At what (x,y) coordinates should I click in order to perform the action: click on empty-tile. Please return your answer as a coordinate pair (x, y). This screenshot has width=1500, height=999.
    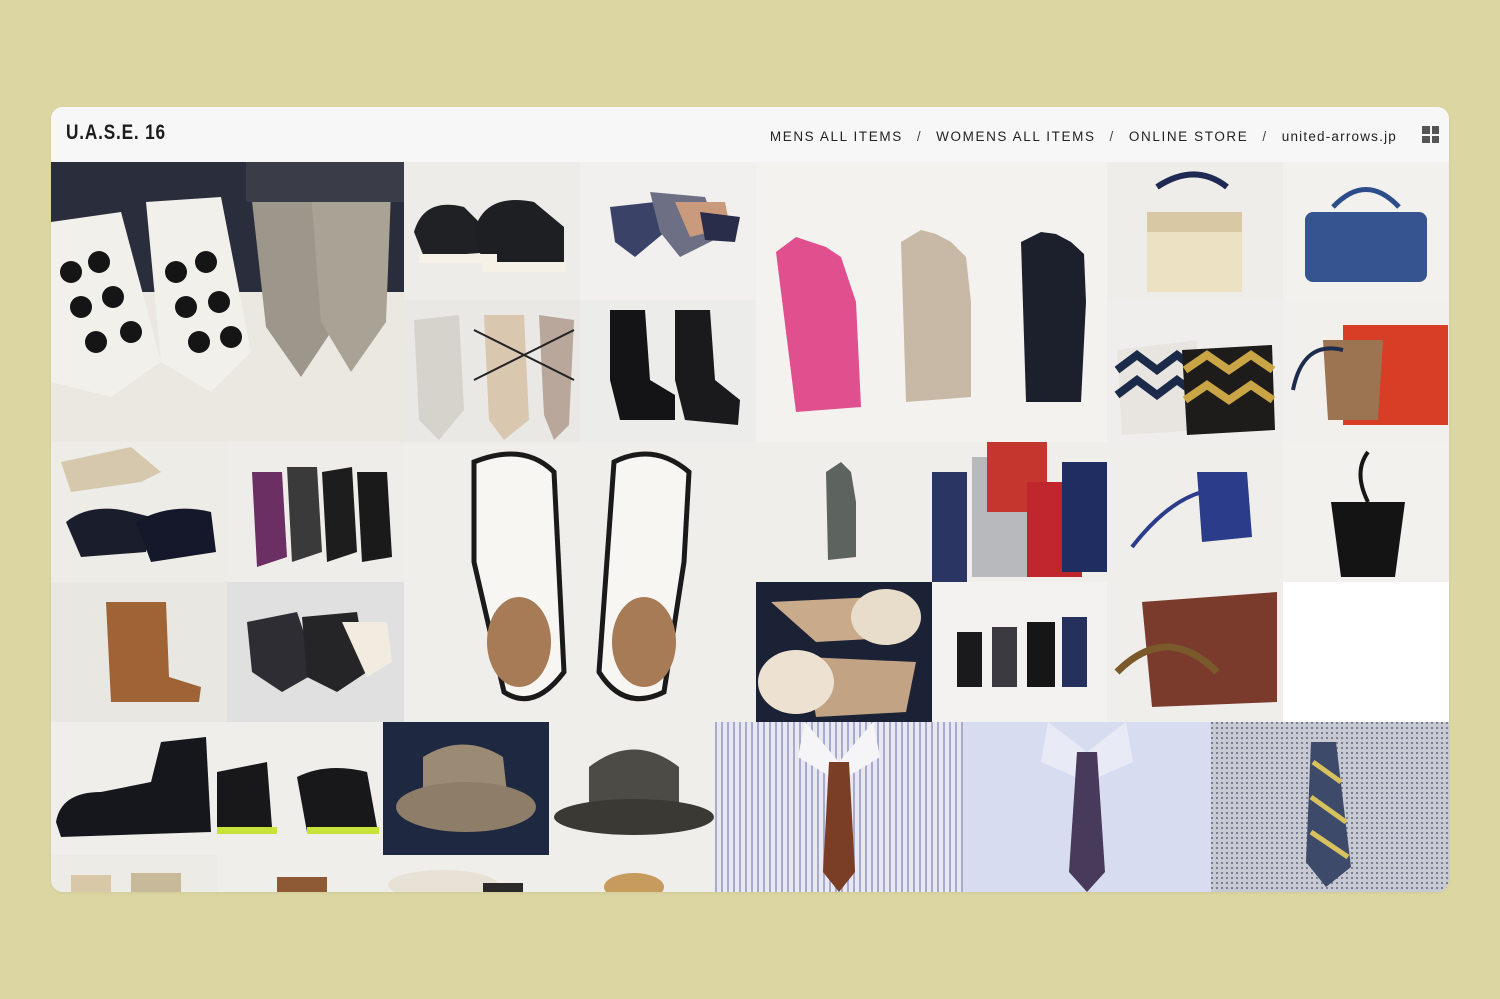
    Looking at the image, I should click on (1366, 652).